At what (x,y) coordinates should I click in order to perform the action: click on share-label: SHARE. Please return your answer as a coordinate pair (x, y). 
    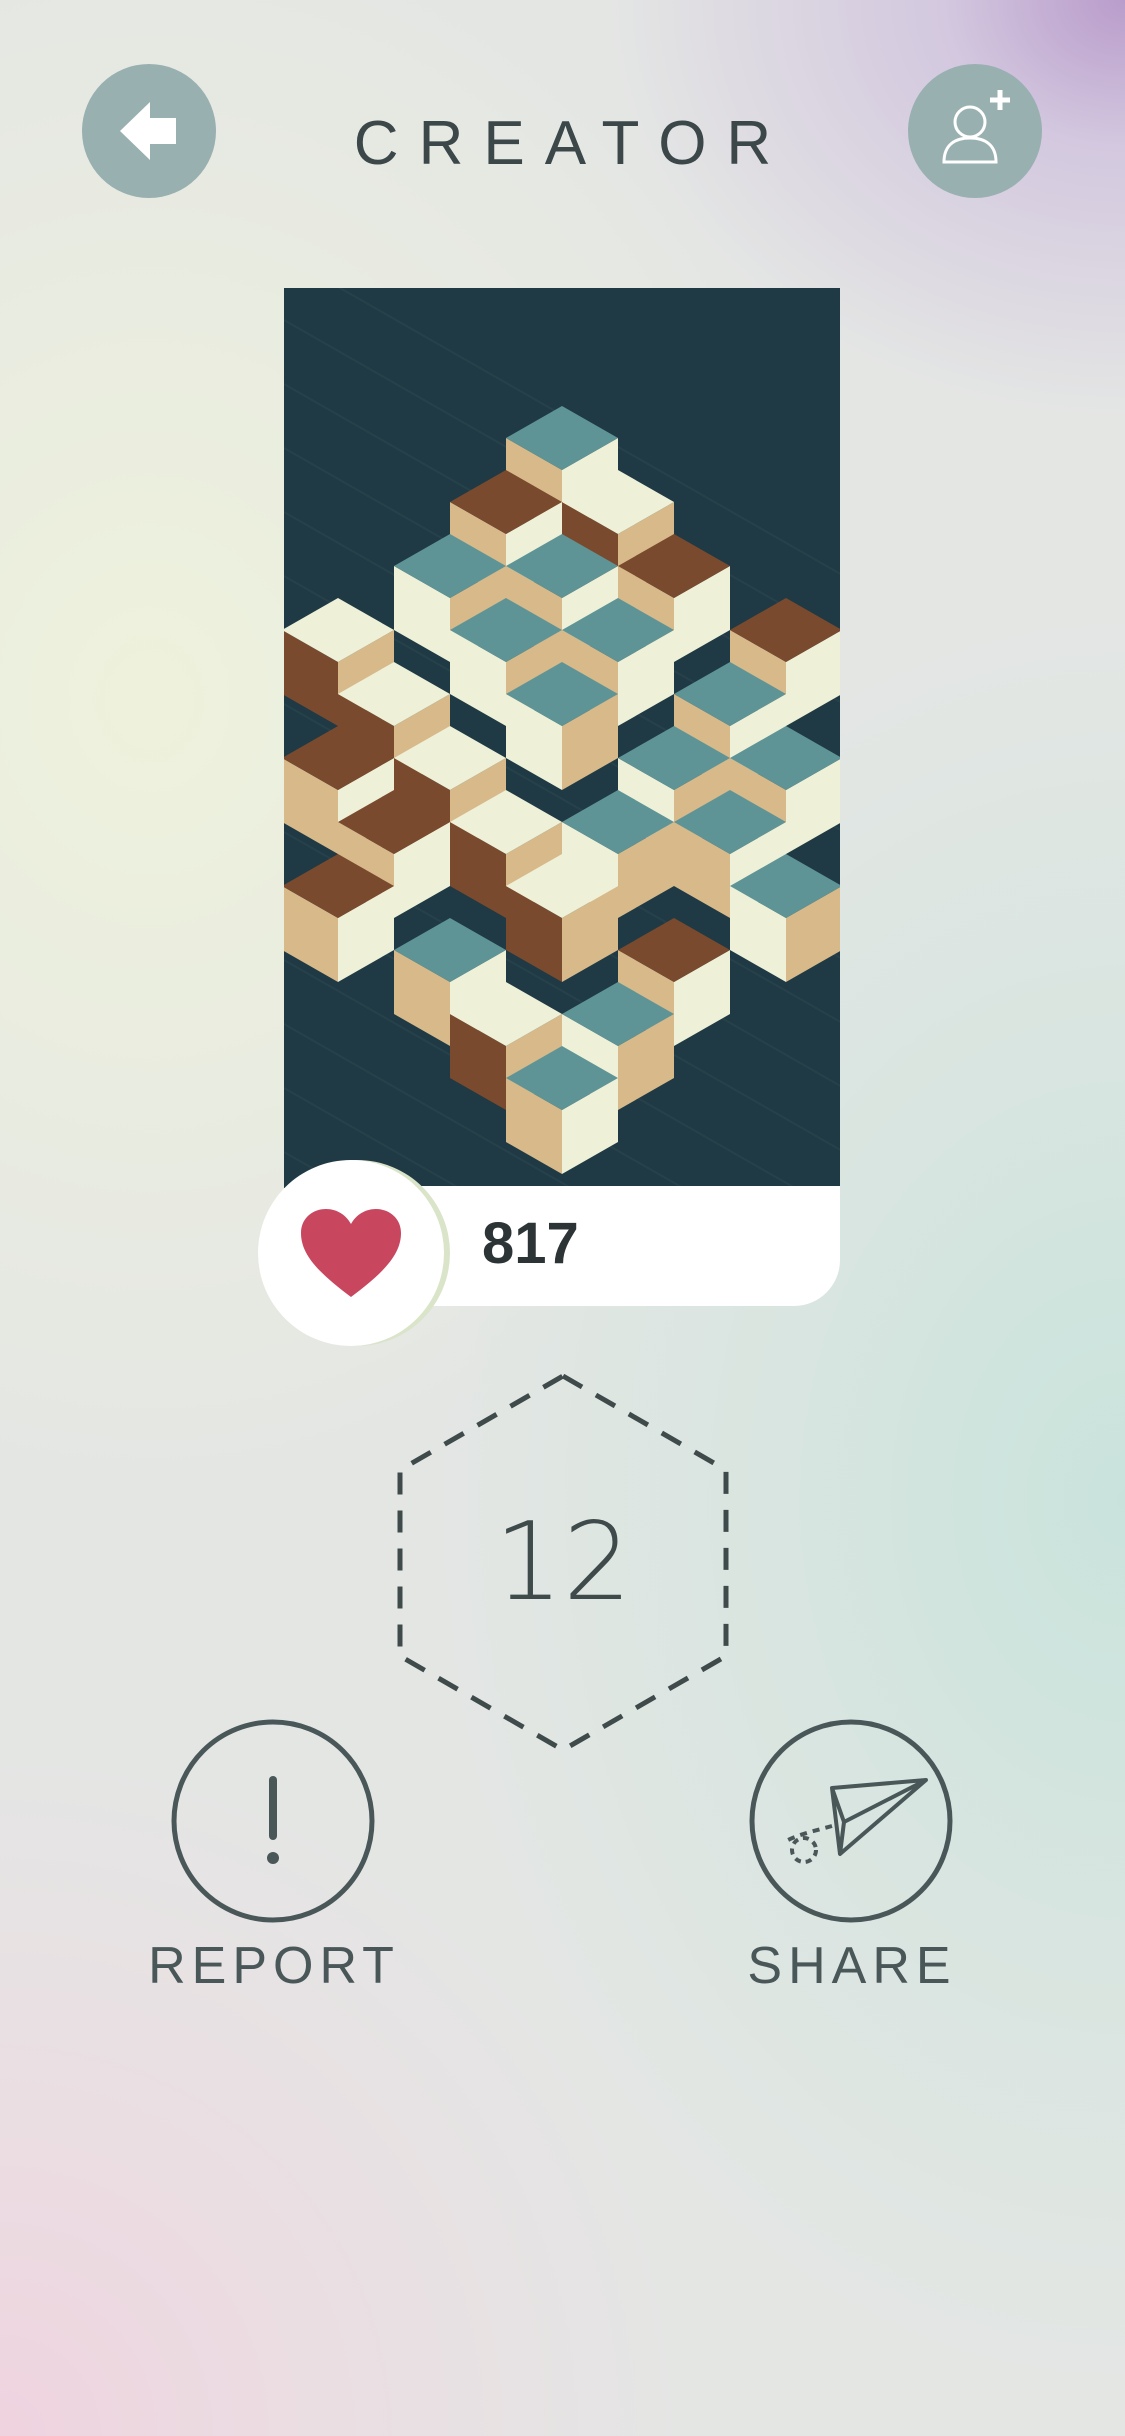
    Looking at the image, I should click on (852, 1966).